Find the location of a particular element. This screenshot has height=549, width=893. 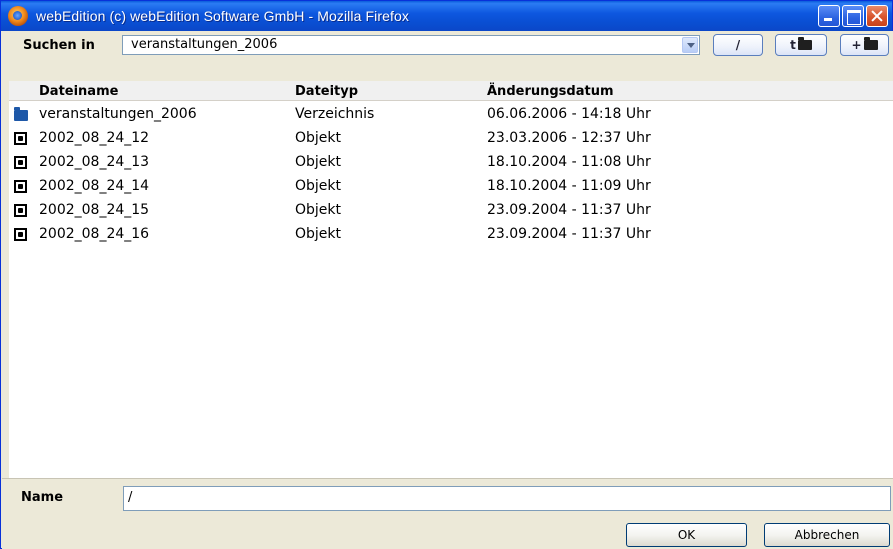

up-arrow-icon: t is located at coordinates (793, 45).